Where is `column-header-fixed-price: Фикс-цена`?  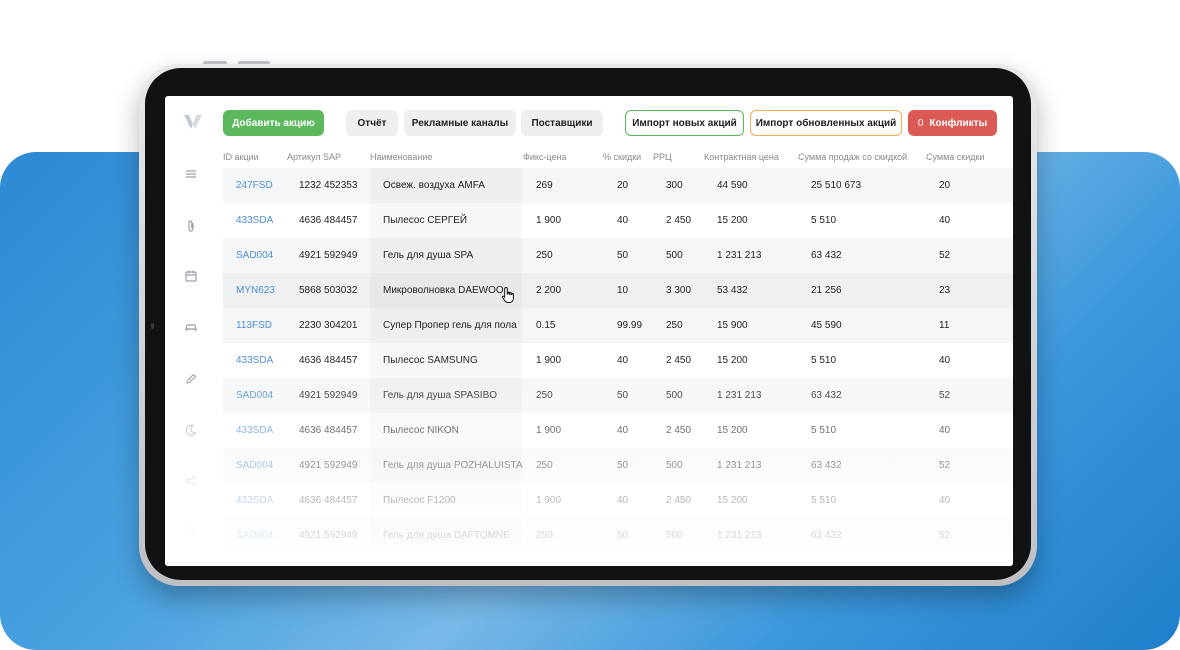 column-header-fixed-price: Фикс-цена is located at coordinates (544, 157).